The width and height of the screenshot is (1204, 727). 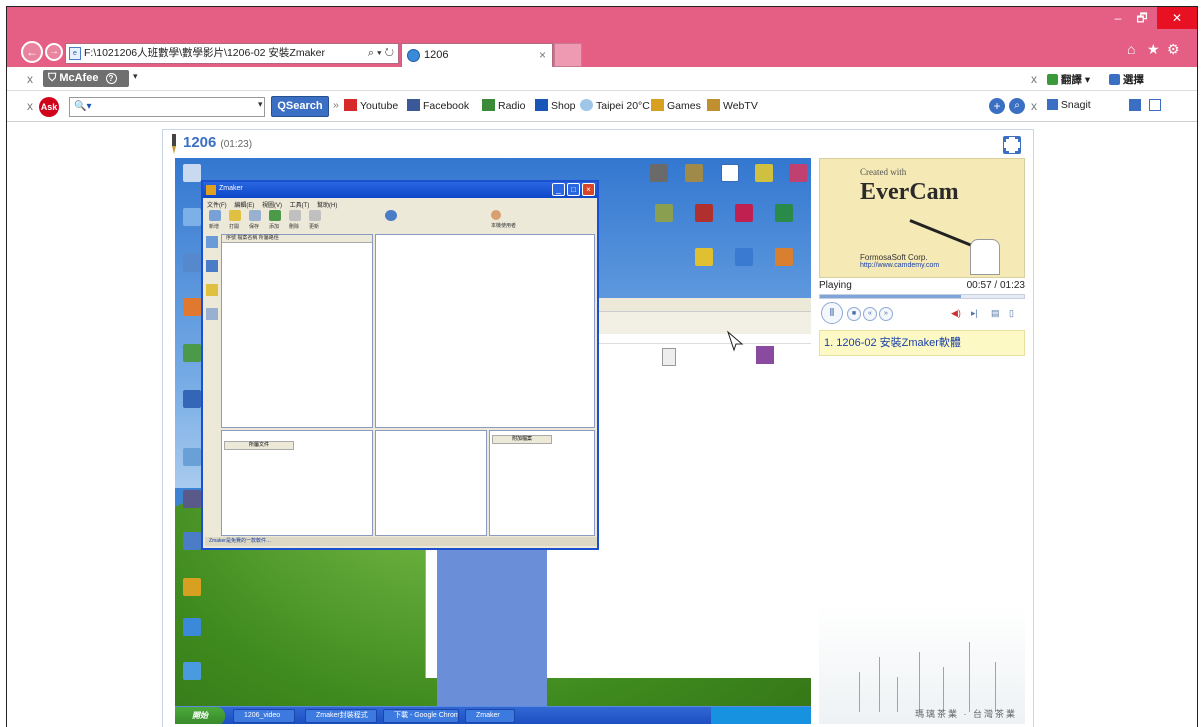 I want to click on select-button: 選擇, so click(x=1126, y=79).